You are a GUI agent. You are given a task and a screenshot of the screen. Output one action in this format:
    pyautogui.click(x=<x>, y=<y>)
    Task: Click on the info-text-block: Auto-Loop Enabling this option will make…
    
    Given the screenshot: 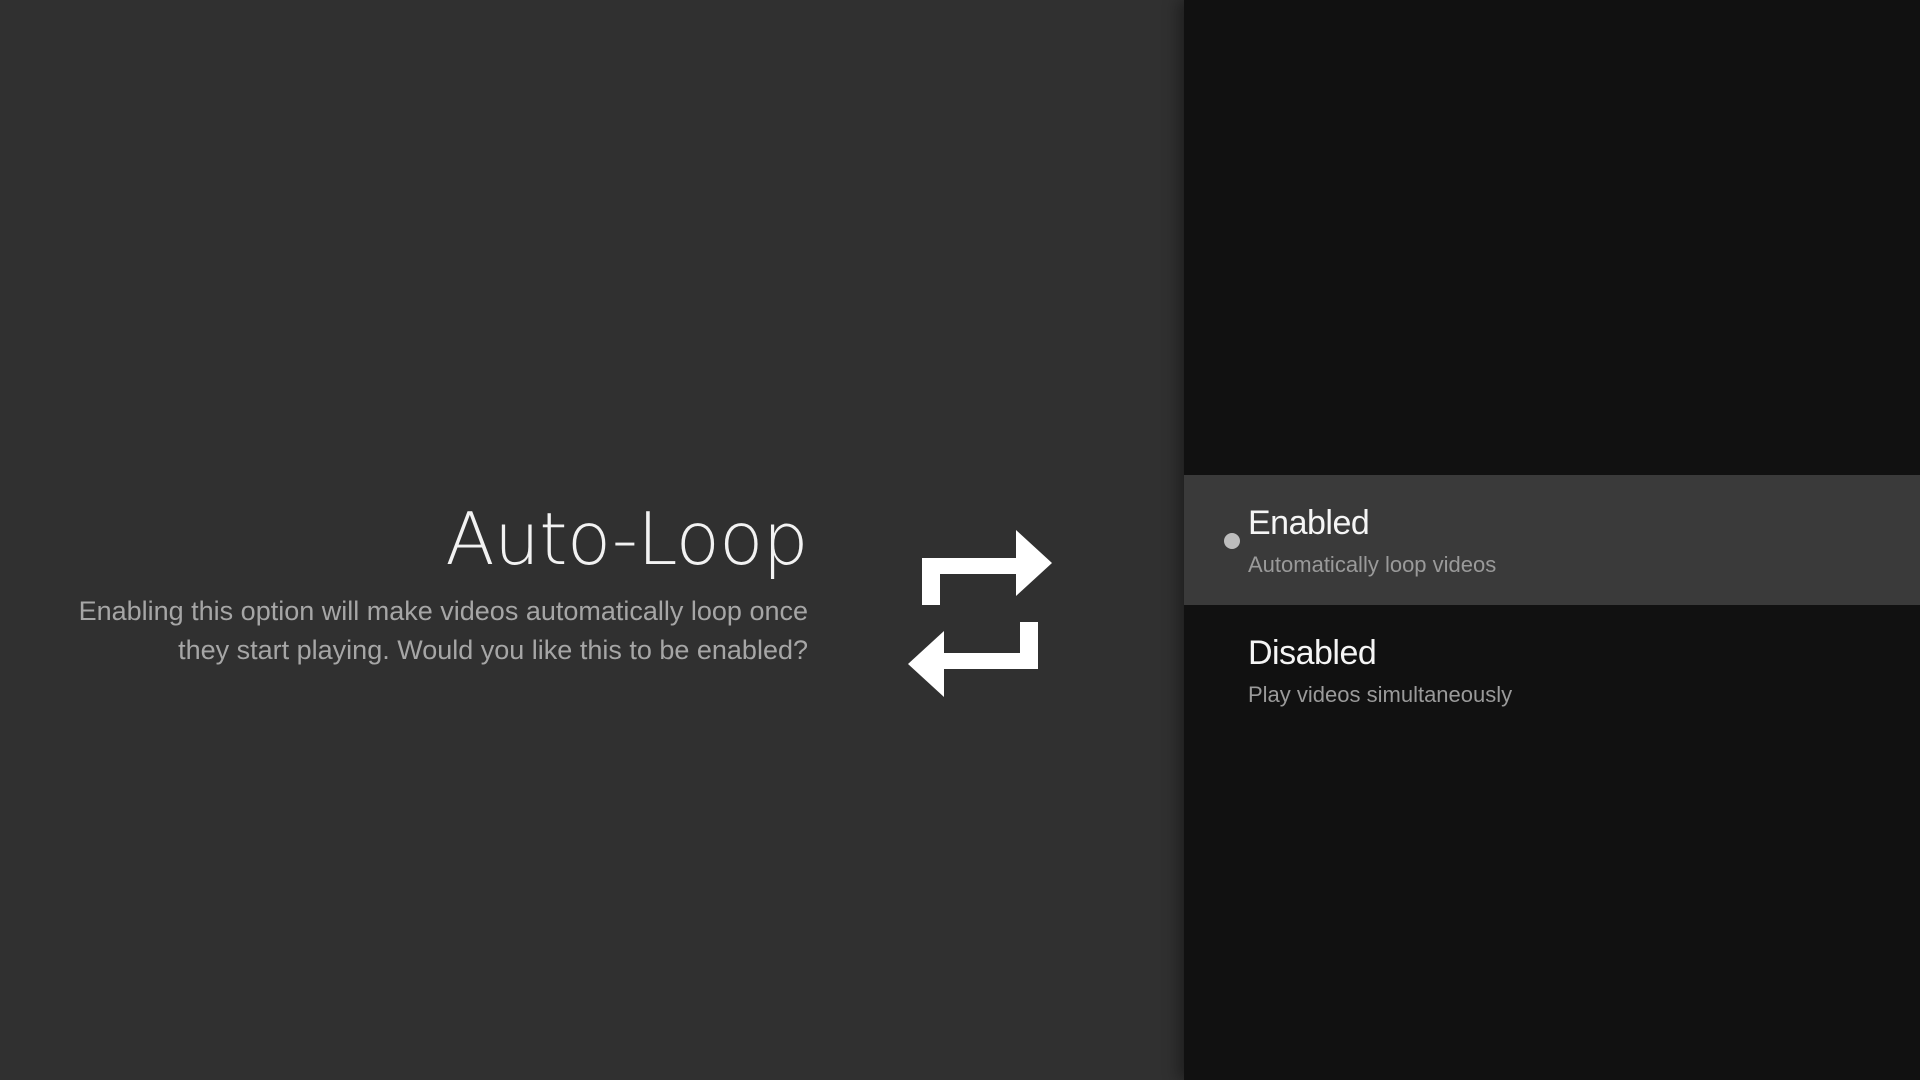 What is the action you would take?
    pyautogui.click(x=428, y=583)
    